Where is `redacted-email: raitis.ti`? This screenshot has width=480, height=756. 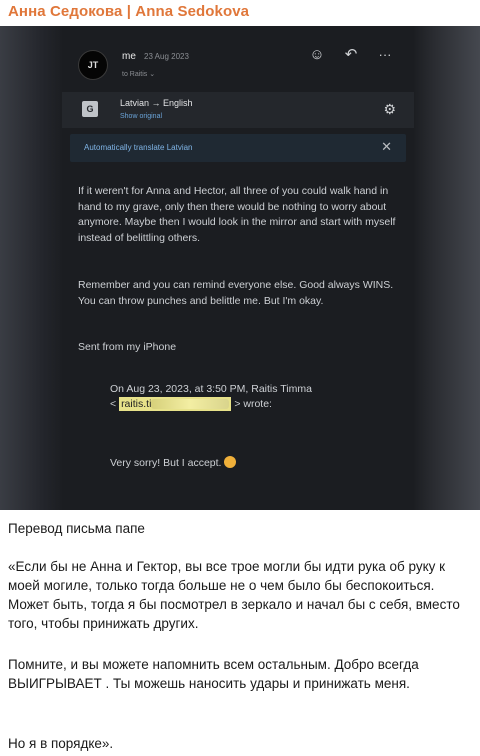
redacted-email: raitis.ti is located at coordinates (175, 404).